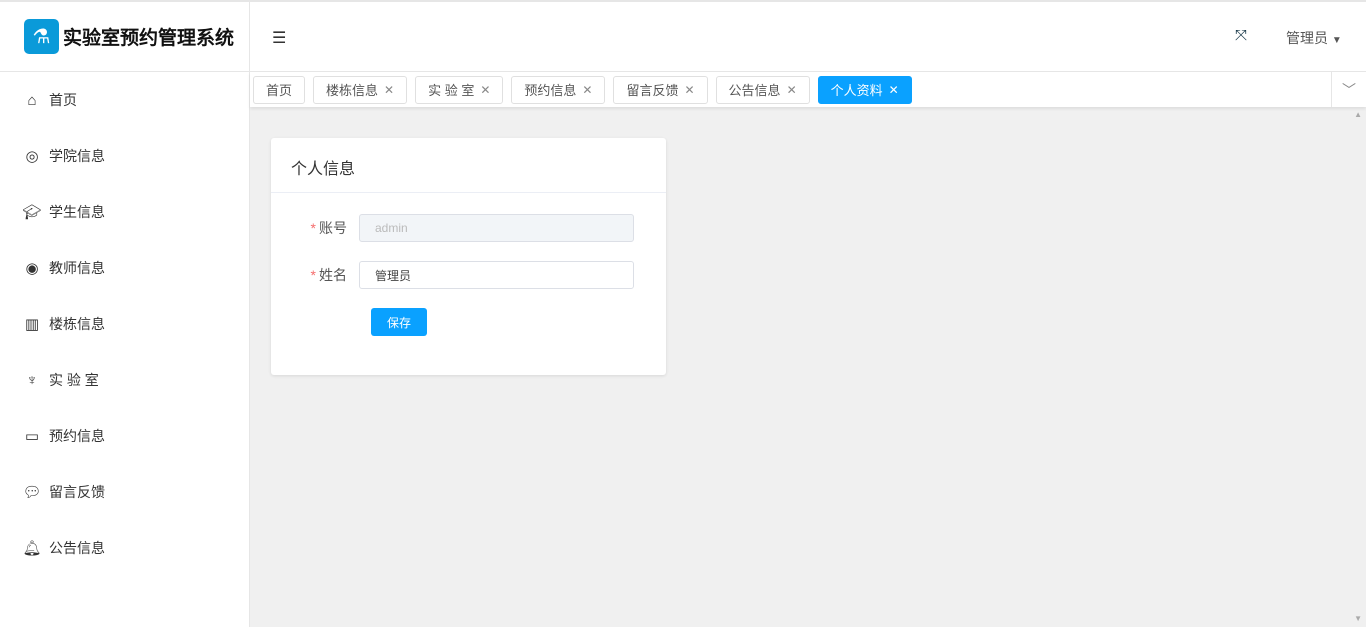 The height and width of the screenshot is (627, 1366). Describe the element at coordinates (451, 90) in the screenshot. I see `tab-label: 实 验 室` at that location.